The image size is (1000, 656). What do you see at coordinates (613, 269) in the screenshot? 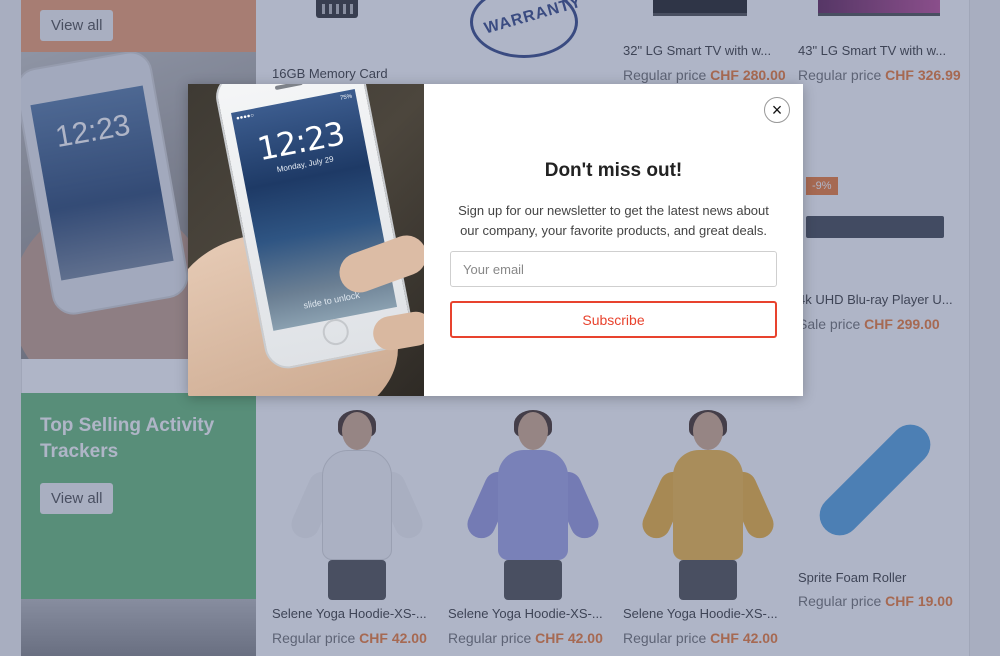
I see `email-input` at bounding box center [613, 269].